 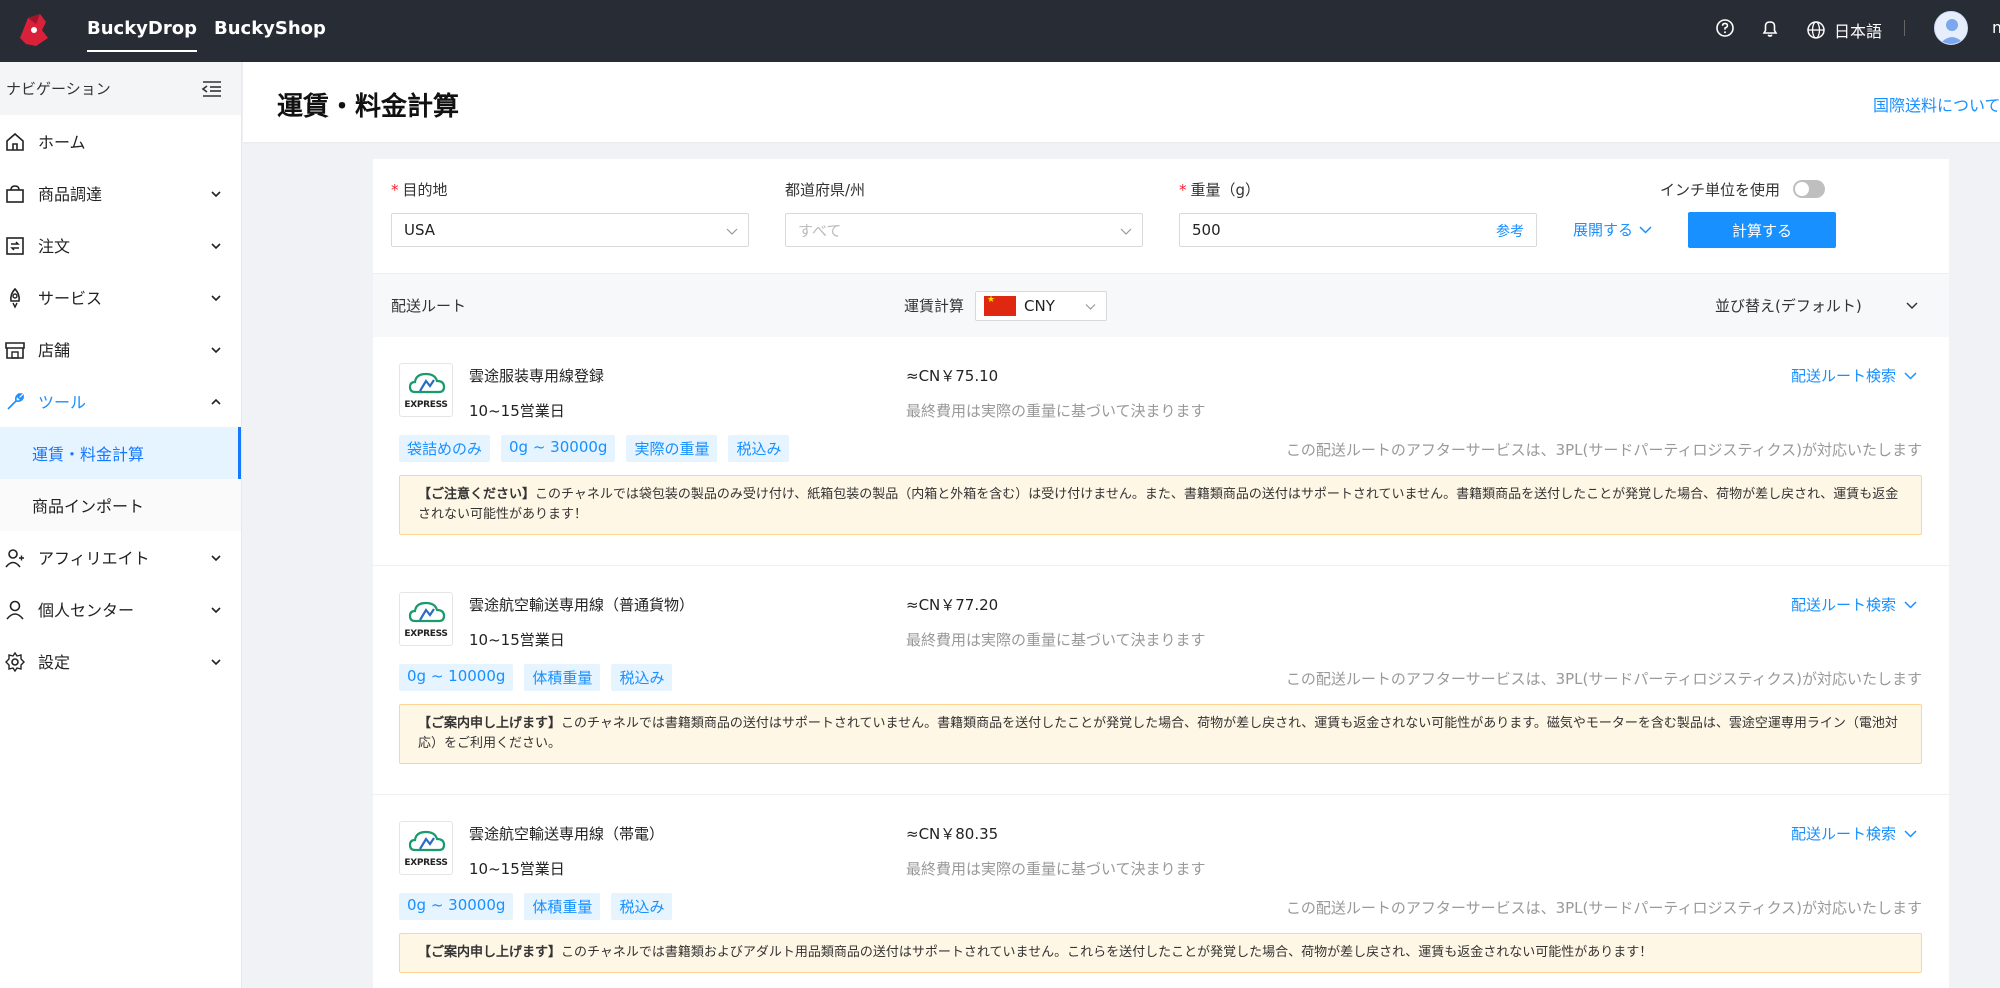 I want to click on sidebar-item-label: 店舗, so click(x=54, y=350).